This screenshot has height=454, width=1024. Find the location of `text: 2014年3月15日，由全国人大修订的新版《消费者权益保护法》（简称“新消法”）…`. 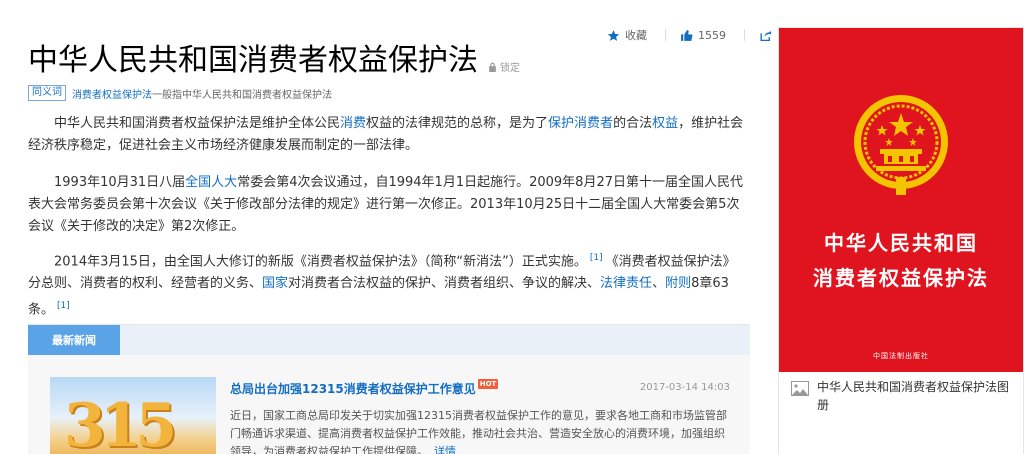

text: 2014年3月15日，由全国人大修订的新版《消费者权益保护法》（简称“新消法”）… is located at coordinates (320, 262).